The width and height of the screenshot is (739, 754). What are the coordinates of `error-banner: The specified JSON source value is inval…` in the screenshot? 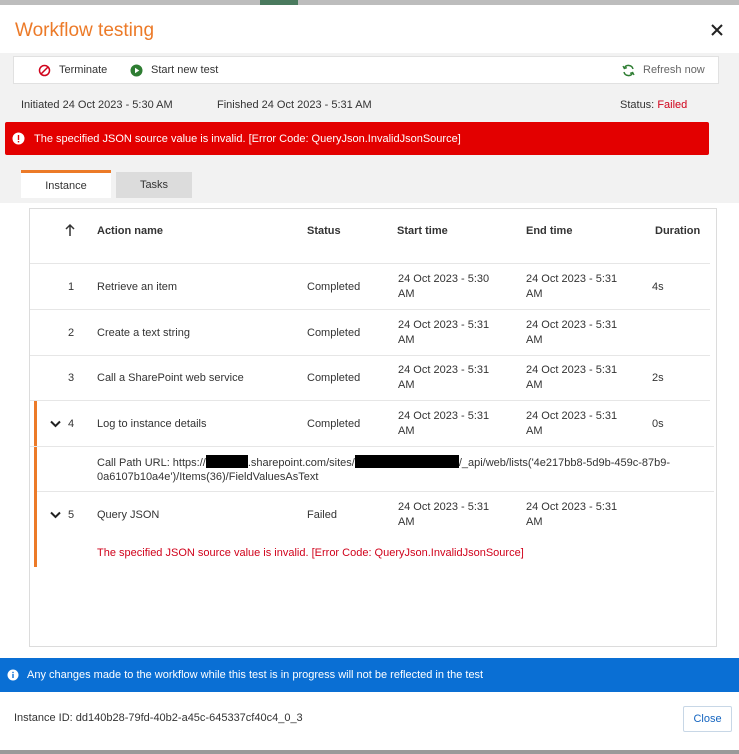 It's located at (357, 138).